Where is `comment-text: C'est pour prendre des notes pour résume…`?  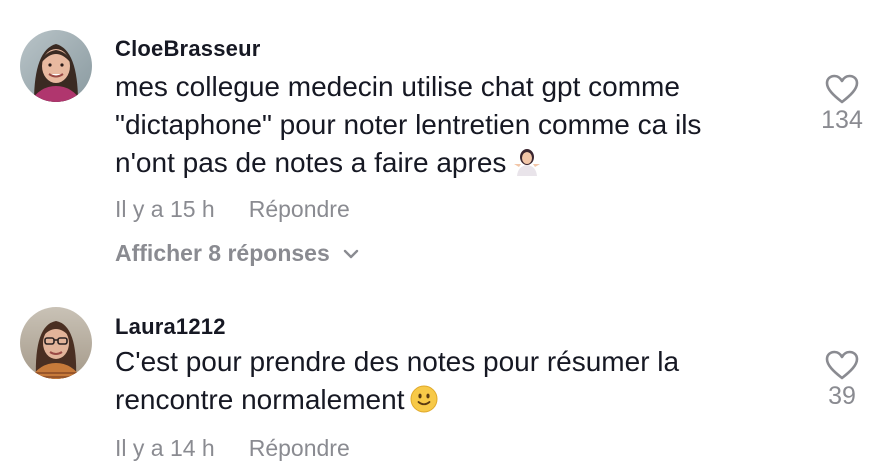 comment-text: C'est pour prendre des notes pour résume… is located at coordinates (455, 383).